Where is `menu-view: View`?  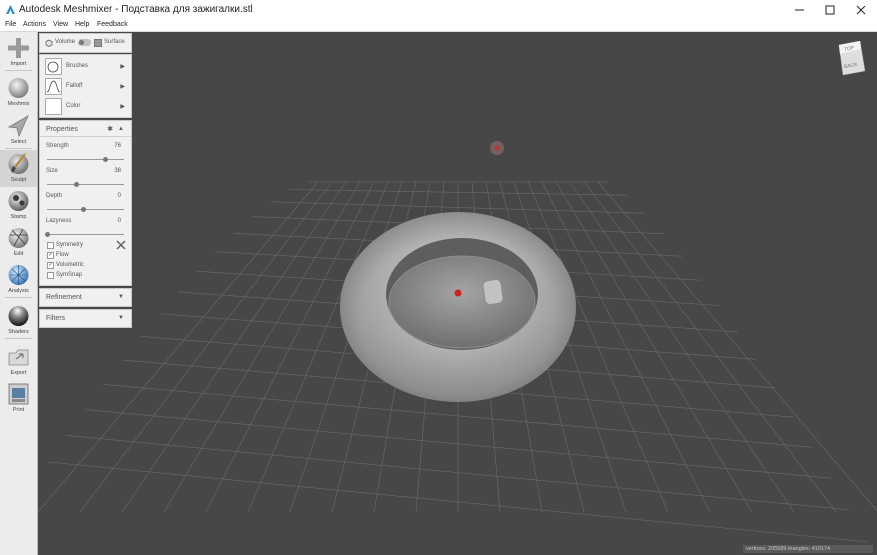
menu-view: View is located at coordinates (60, 24).